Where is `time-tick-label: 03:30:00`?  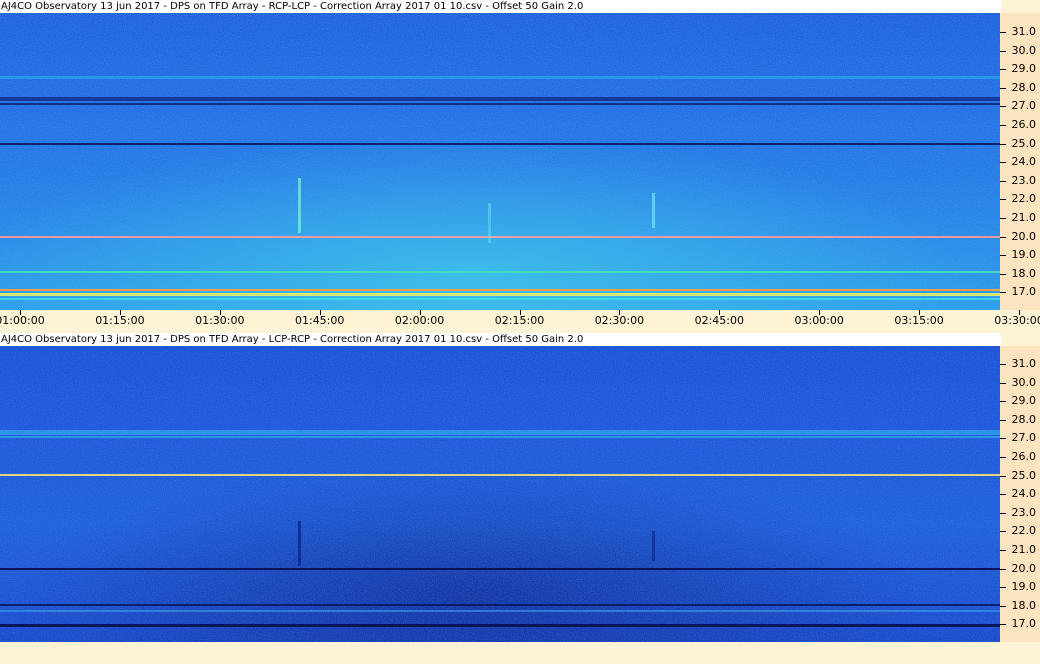 time-tick-label: 03:30:00 is located at coordinates (1017, 320).